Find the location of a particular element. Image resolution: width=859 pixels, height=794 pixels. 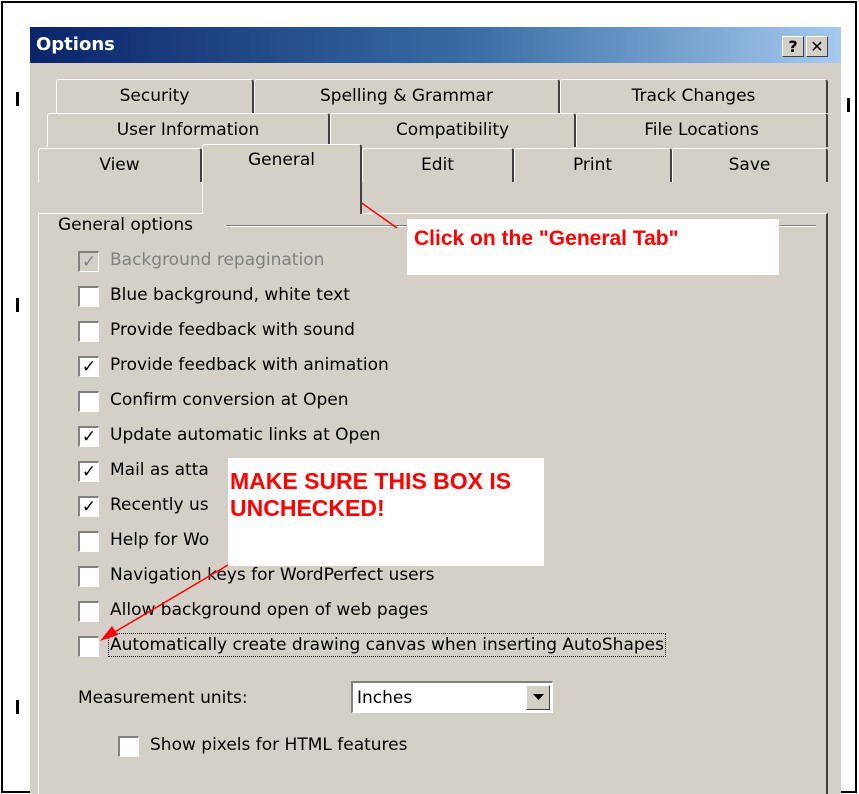

tab-general: General is located at coordinates (282, 179).